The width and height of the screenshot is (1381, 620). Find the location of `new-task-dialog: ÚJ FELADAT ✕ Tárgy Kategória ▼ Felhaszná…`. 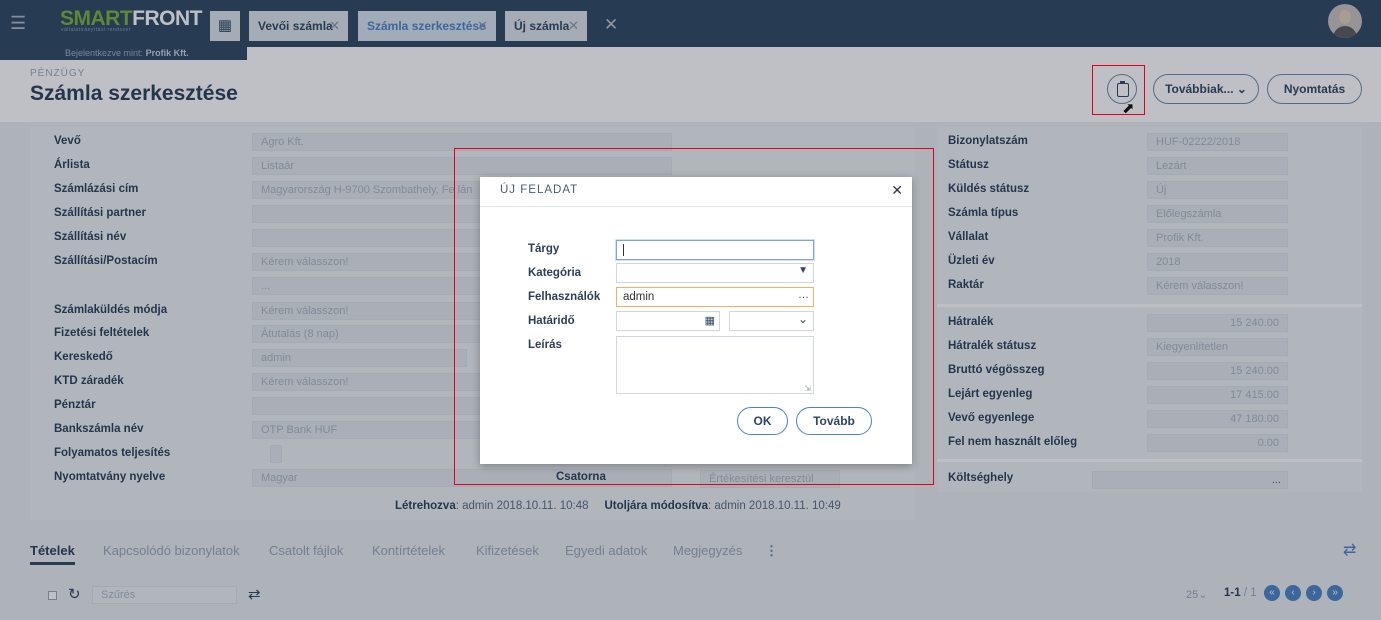

new-task-dialog: ÚJ FELADAT ✕ Tárgy Kategória ▼ Felhaszná… is located at coordinates (696, 320).